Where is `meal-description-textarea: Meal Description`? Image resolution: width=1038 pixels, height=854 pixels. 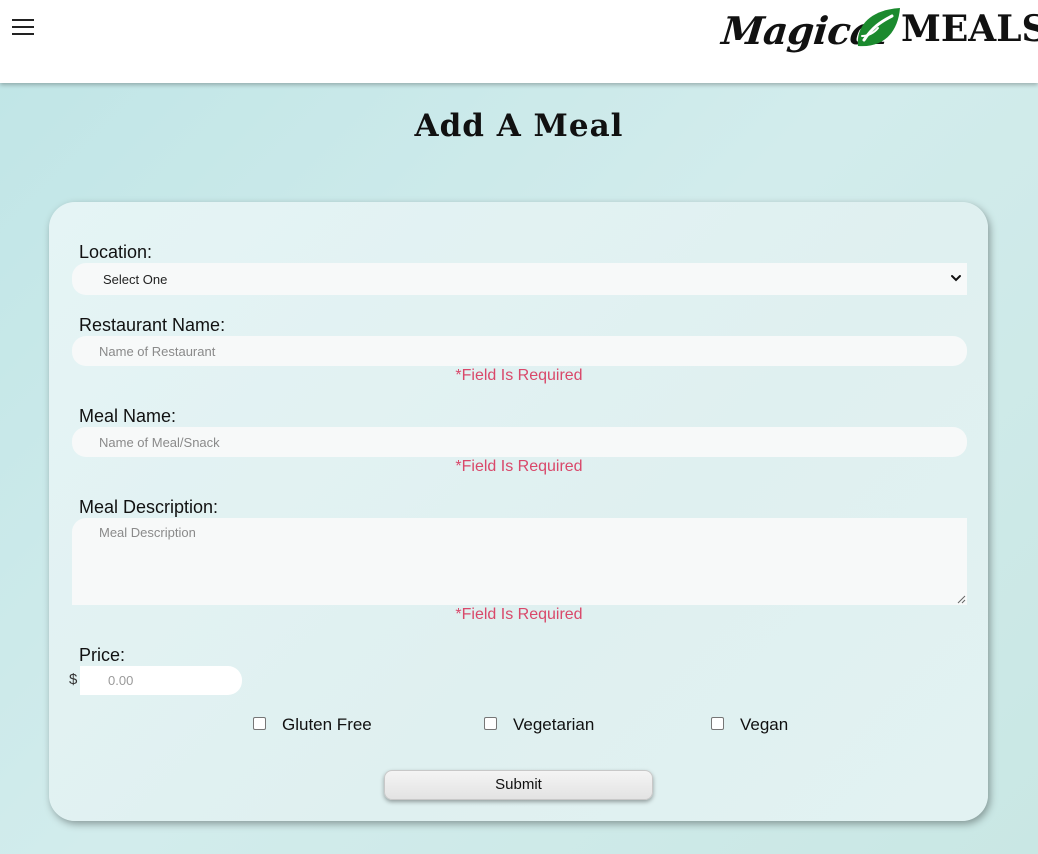
meal-description-textarea: Meal Description is located at coordinates (519, 561).